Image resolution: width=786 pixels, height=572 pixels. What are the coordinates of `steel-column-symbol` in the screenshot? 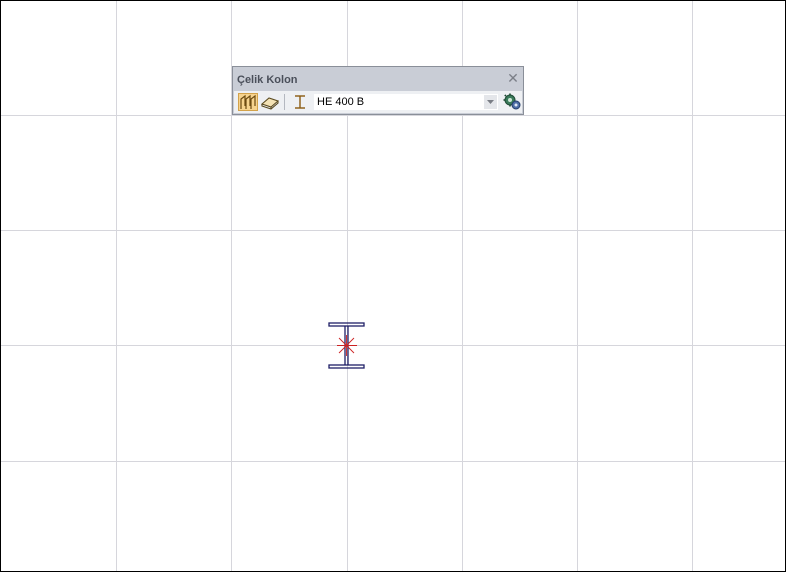 It's located at (347, 347).